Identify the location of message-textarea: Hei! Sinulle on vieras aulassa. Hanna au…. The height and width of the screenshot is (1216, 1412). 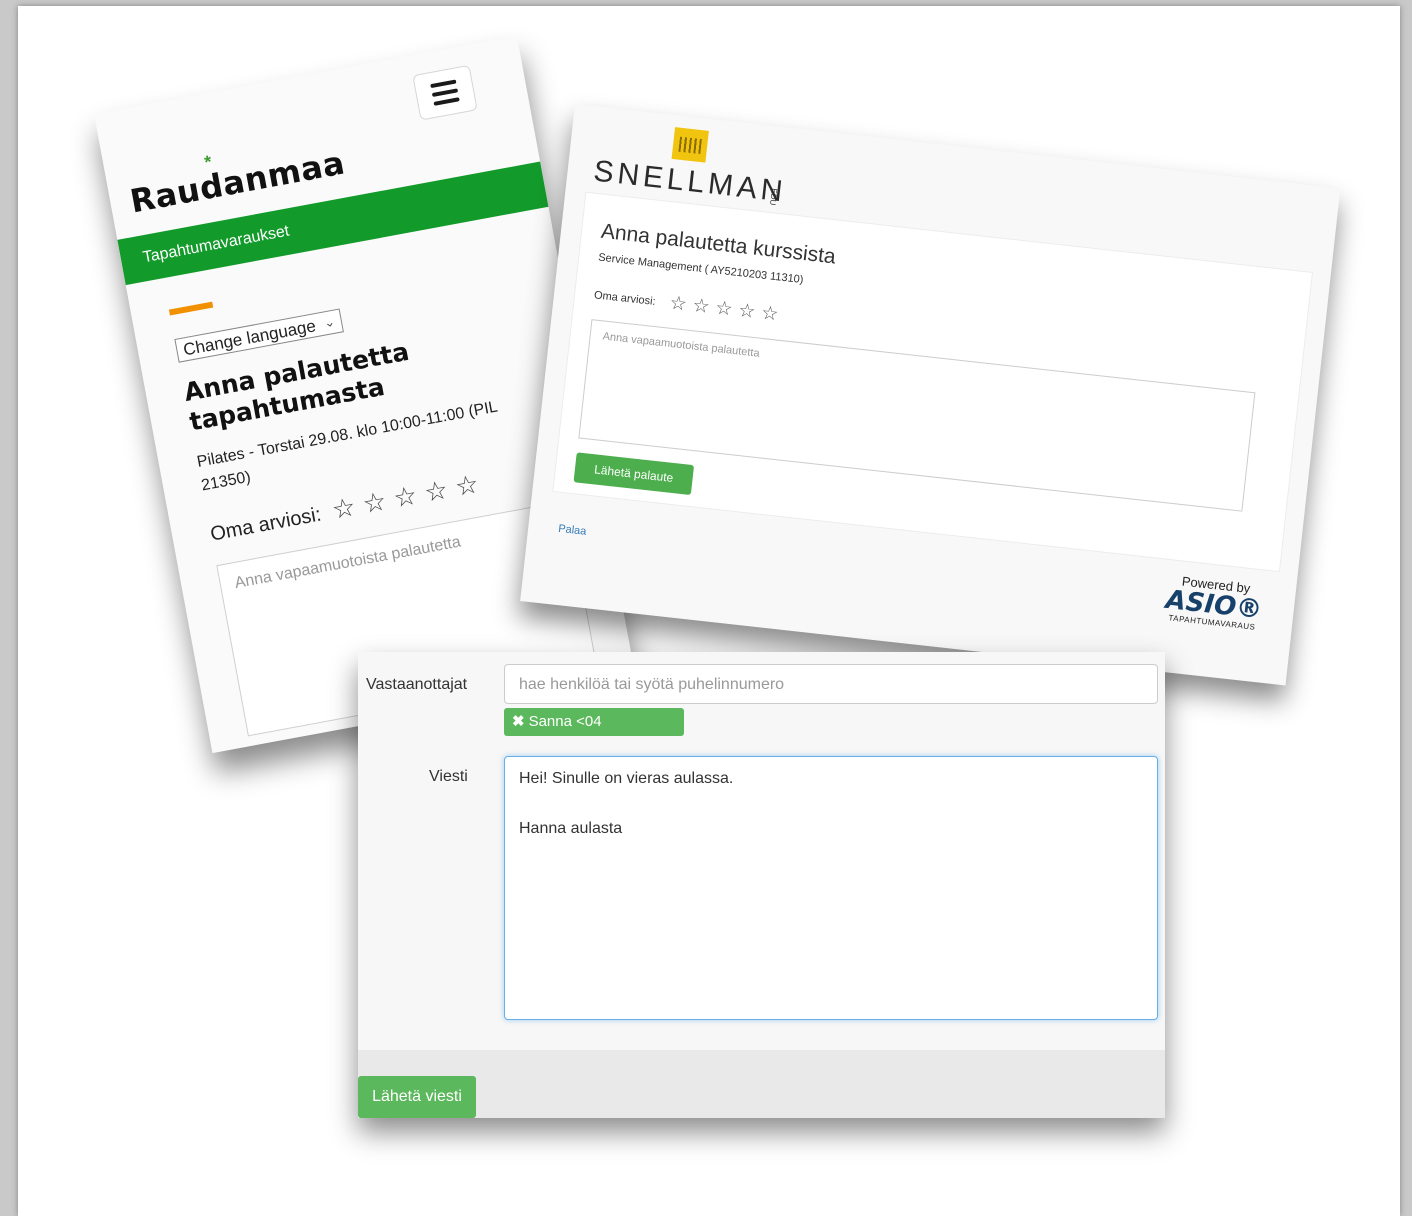
(831, 888).